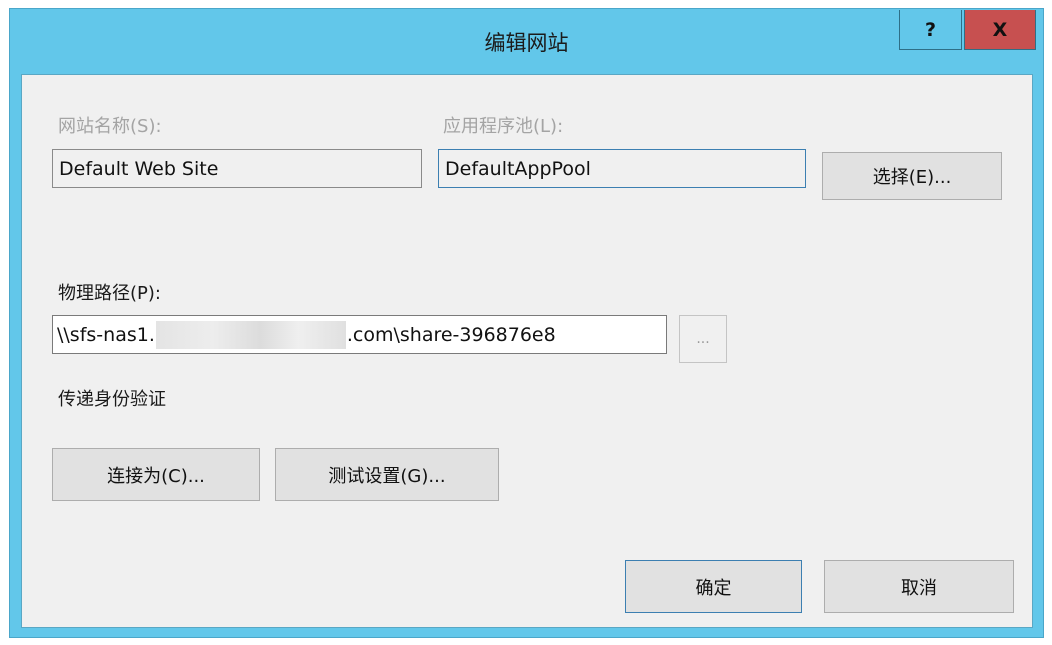 Image resolution: width=1052 pixels, height=645 pixels. What do you see at coordinates (112, 399) in the screenshot?
I see `pass-through-auth-label: 传递身份验证` at bounding box center [112, 399].